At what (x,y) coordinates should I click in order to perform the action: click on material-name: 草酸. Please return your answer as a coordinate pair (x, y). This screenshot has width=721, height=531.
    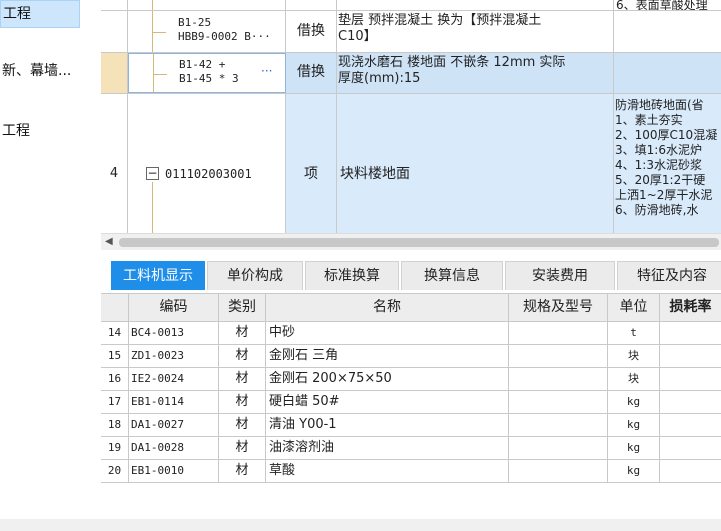
    Looking at the image, I should click on (387, 471).